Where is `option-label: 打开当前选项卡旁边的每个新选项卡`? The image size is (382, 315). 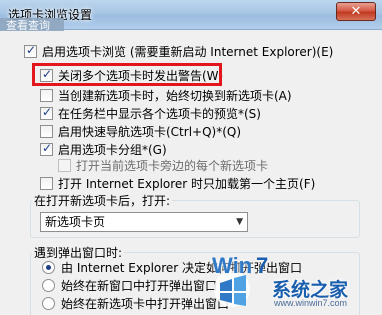 option-label: 打开当前选项卡旁边的每个新选项卡 is located at coordinates (172, 165).